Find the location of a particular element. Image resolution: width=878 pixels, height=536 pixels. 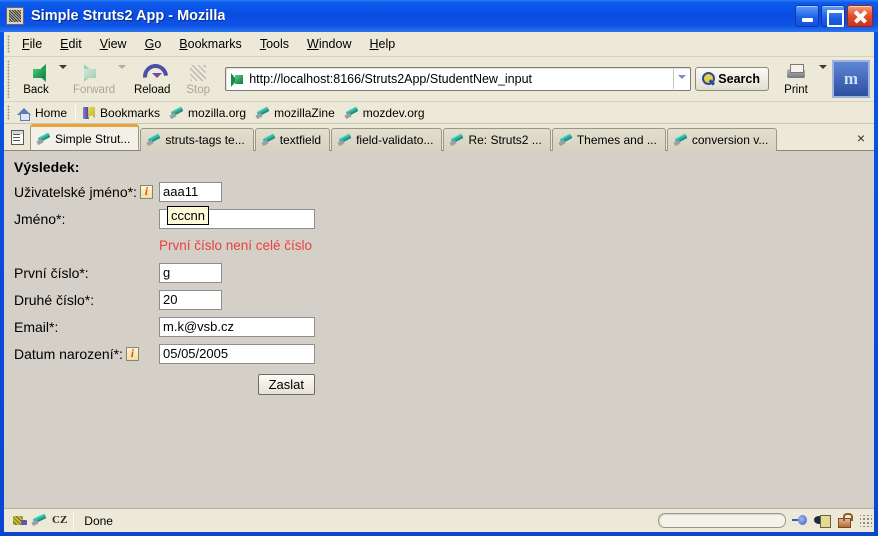

form-row-email: Email*: m.k@vsb.cz is located at coordinates (444, 326).